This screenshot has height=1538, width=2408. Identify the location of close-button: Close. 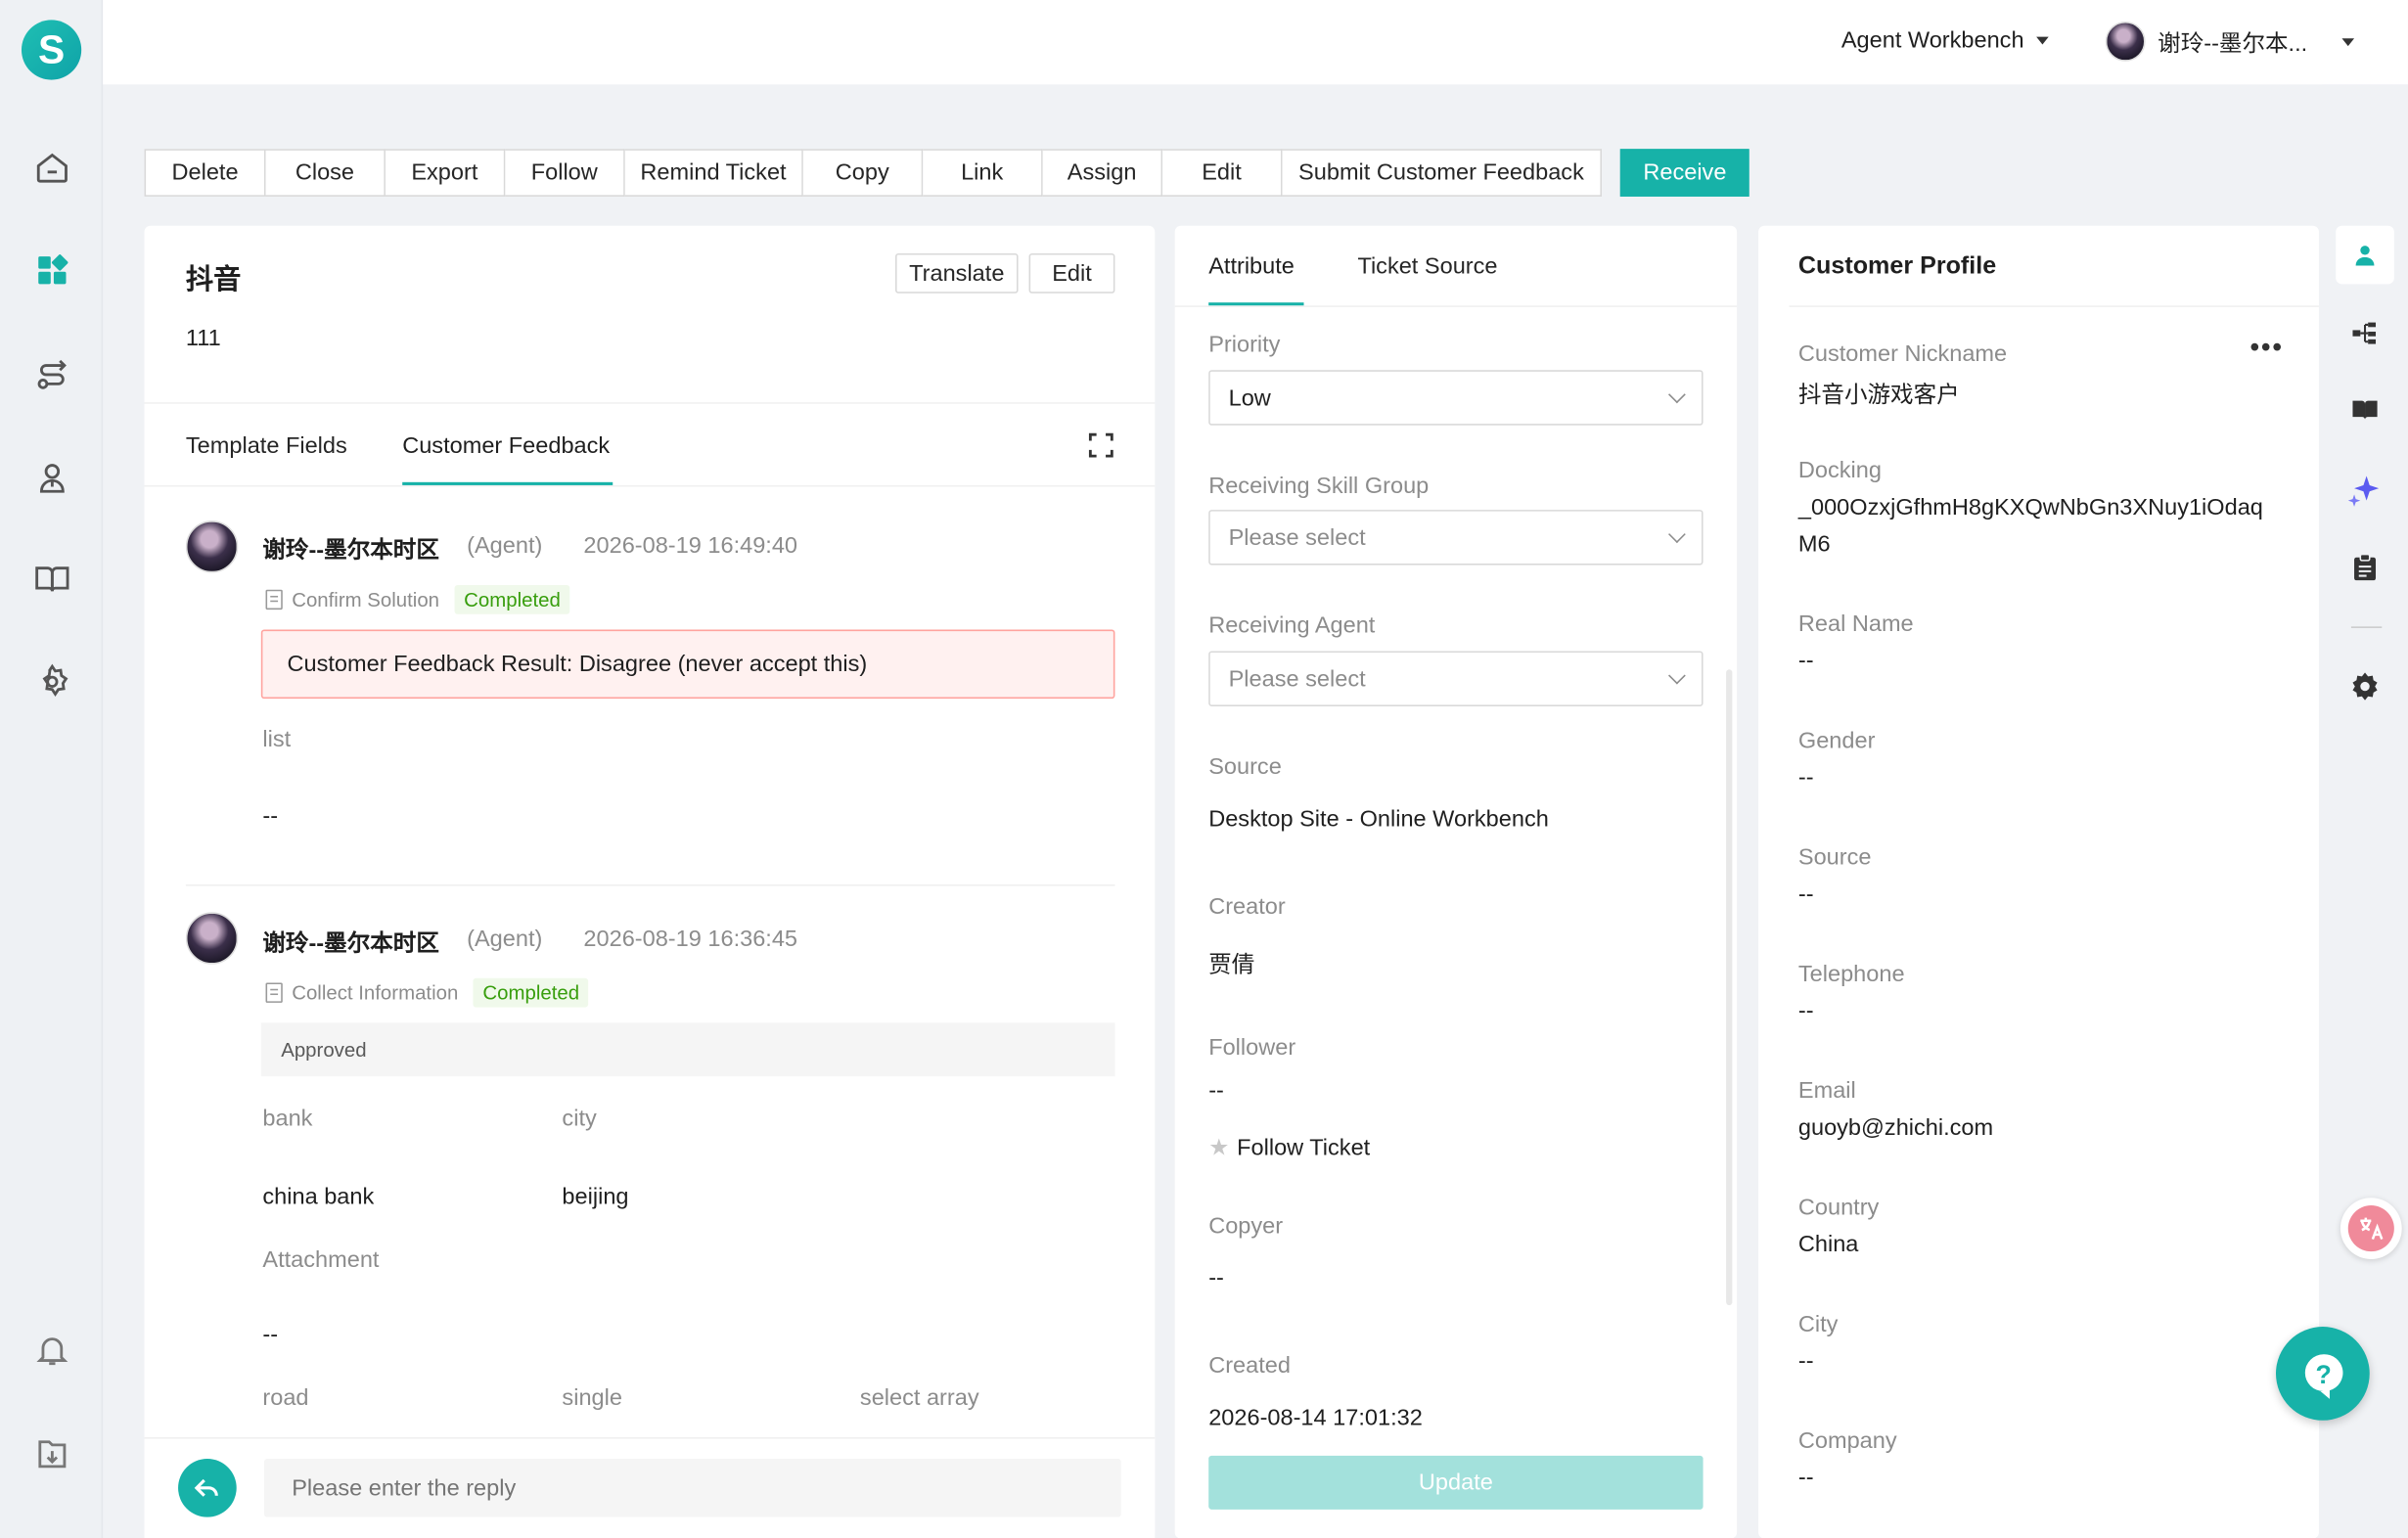
(325, 173).